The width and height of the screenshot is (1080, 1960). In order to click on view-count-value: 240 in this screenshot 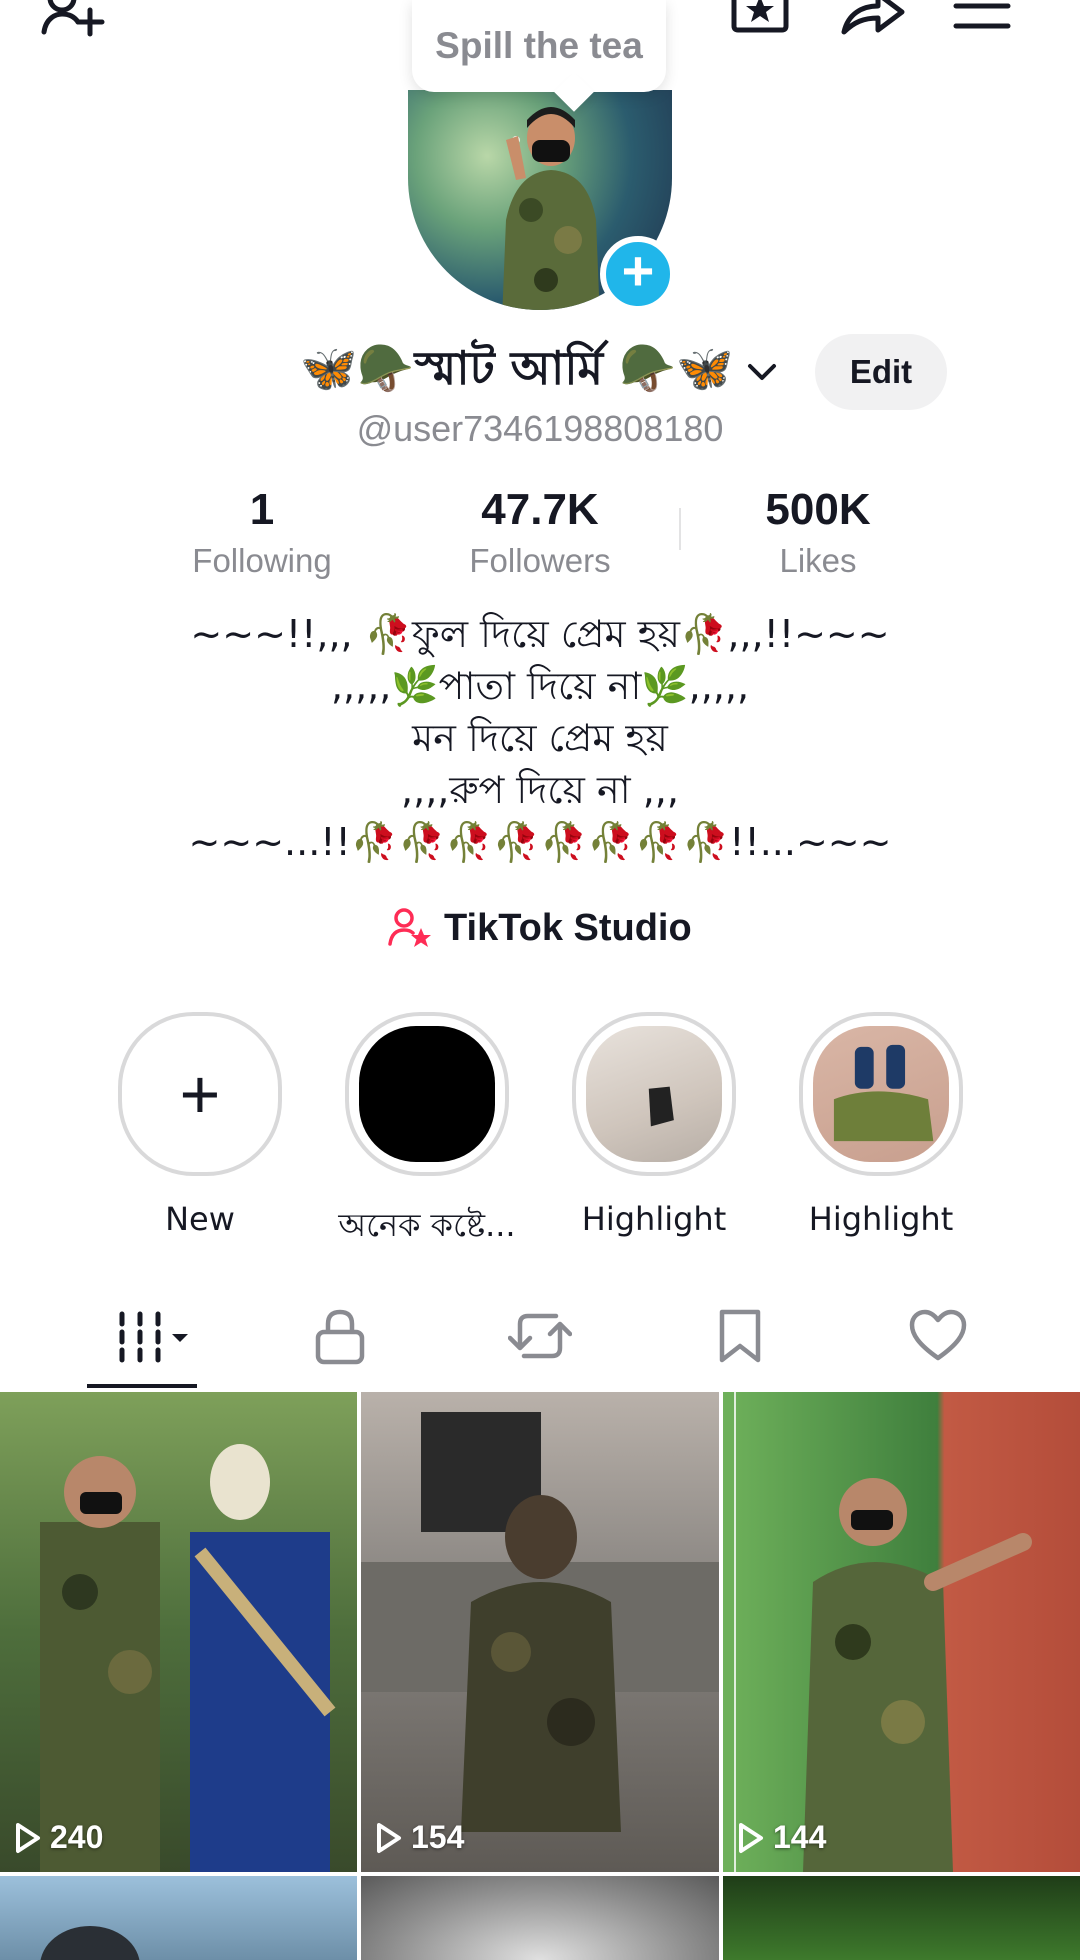, I will do `click(77, 1837)`.